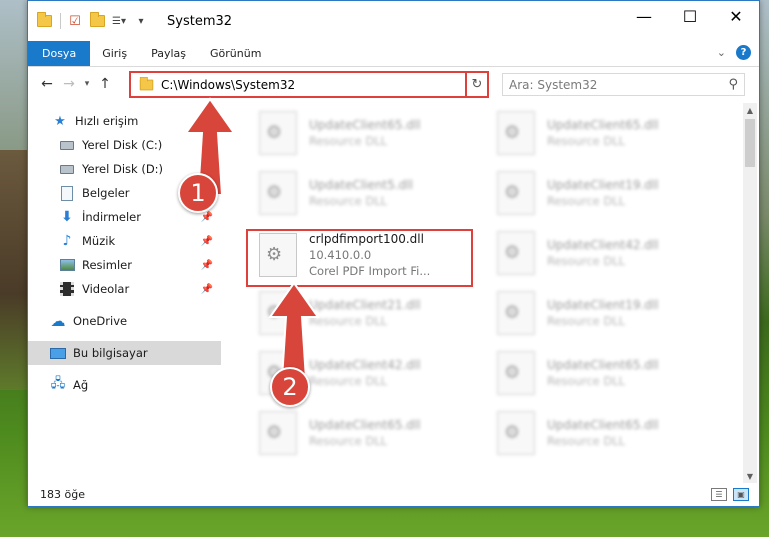 This screenshot has height=537, width=769. What do you see at coordinates (730, 494) in the screenshot?
I see `view-buttons: ☰ ▣` at bounding box center [730, 494].